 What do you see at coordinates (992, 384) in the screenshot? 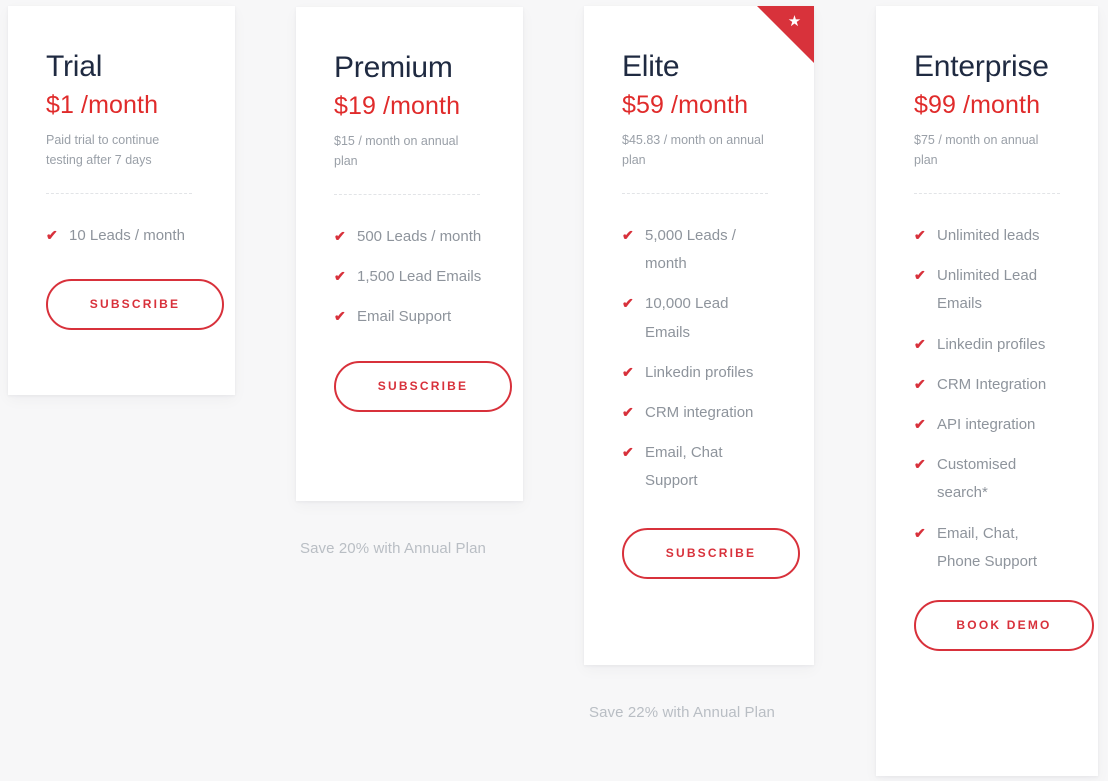
I see `feature-label: CRM Integration` at bounding box center [992, 384].